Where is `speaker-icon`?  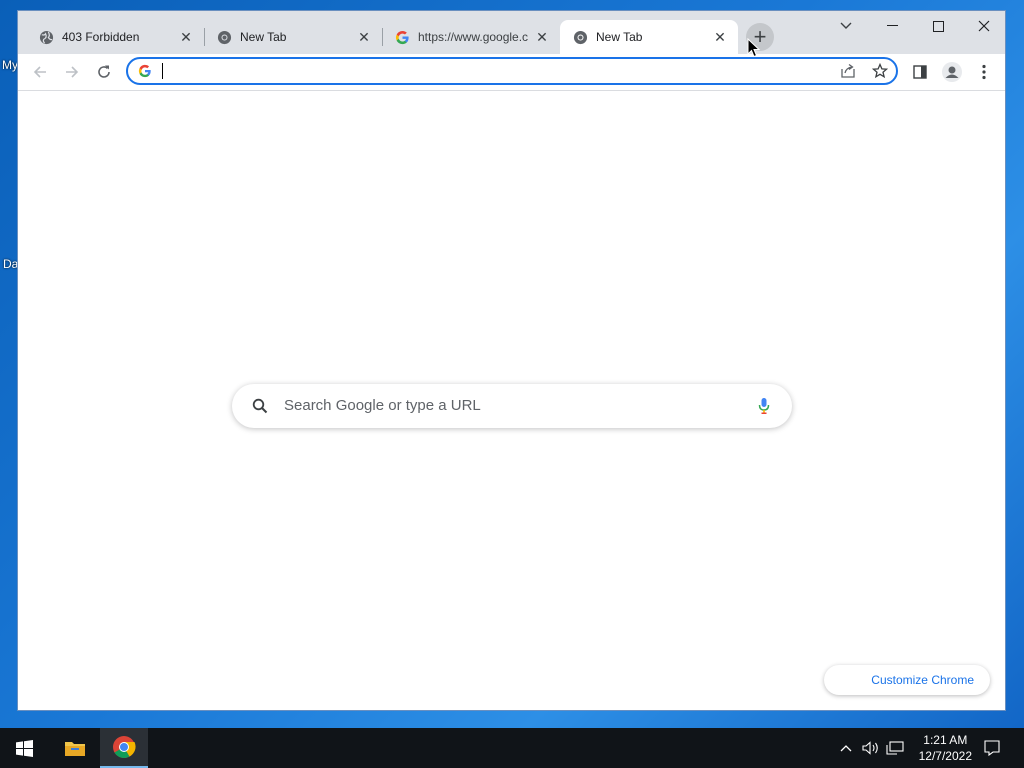 speaker-icon is located at coordinates (870, 748).